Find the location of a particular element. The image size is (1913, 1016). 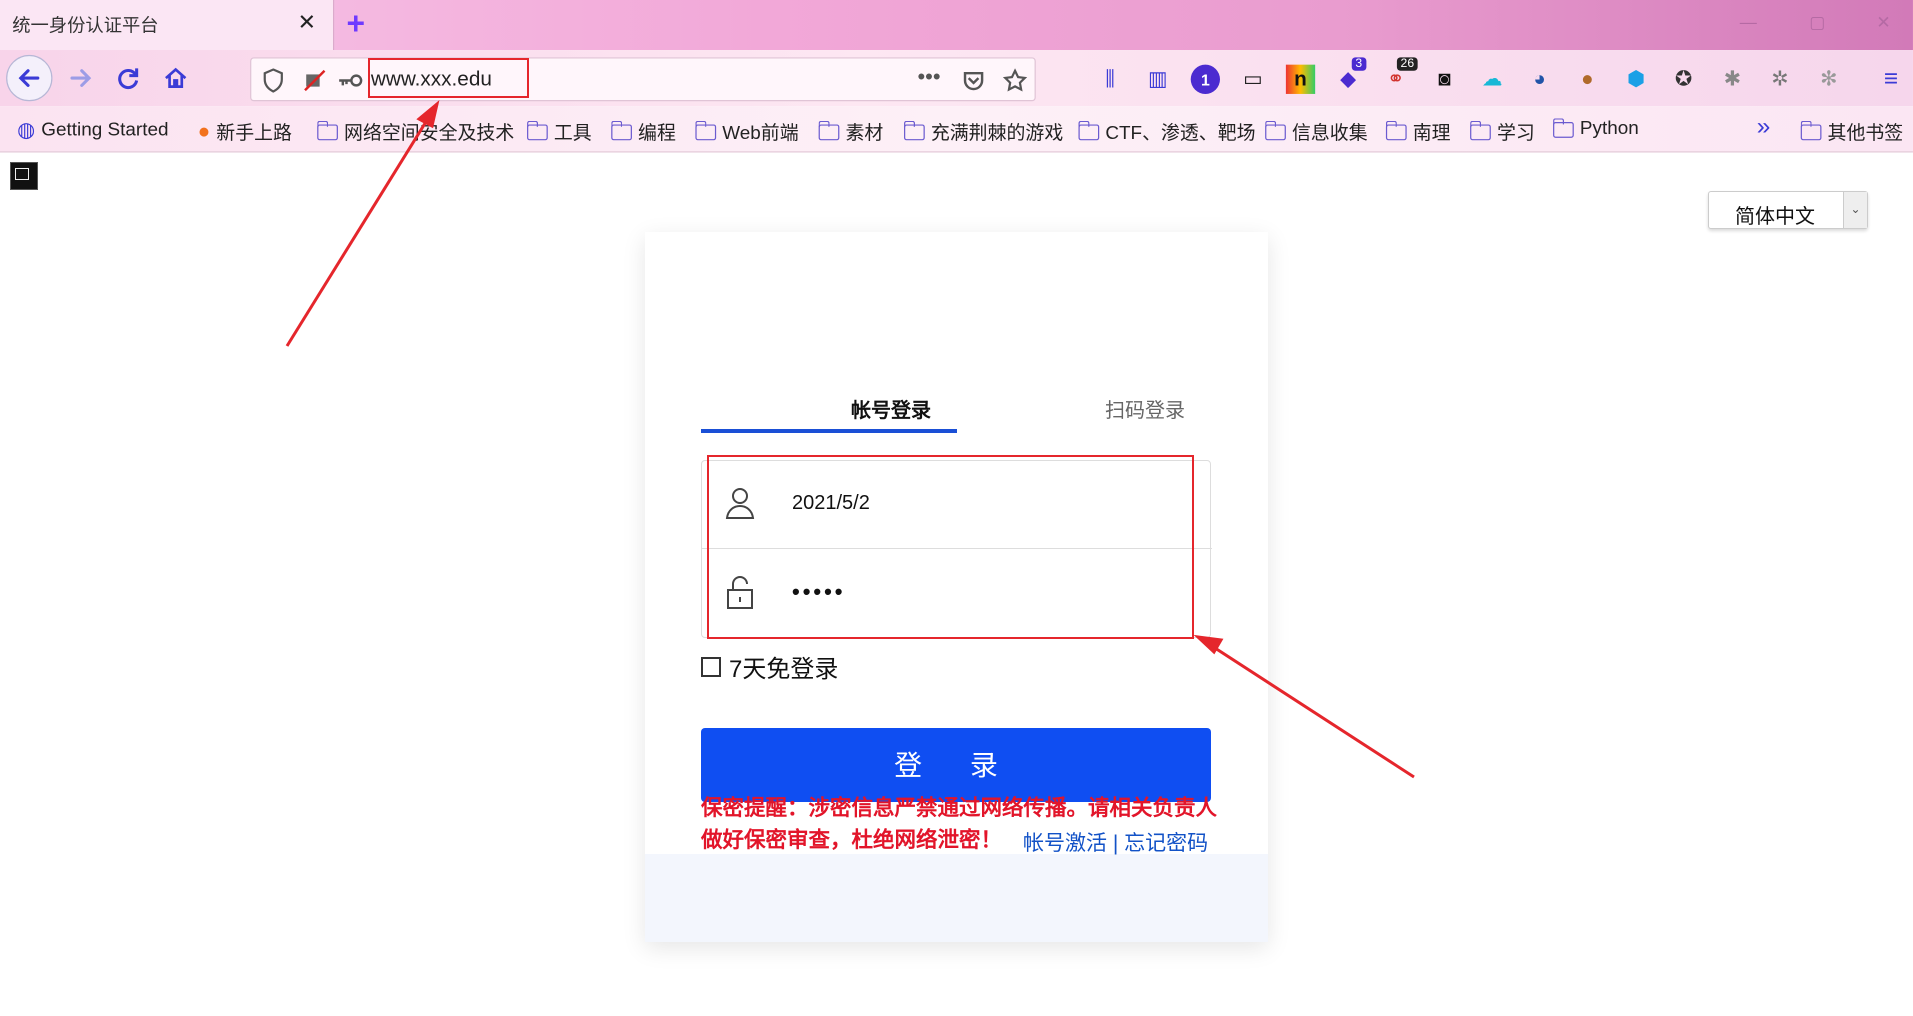

bookmark-item: 网络空间安全及技术 is located at coordinates (415, 131).